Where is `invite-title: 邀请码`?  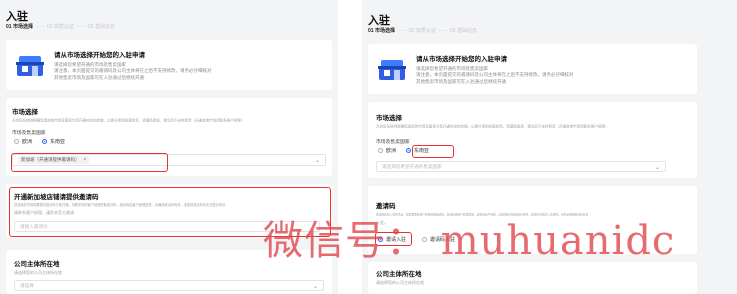 invite-title: 邀请码 is located at coordinates (386, 206).